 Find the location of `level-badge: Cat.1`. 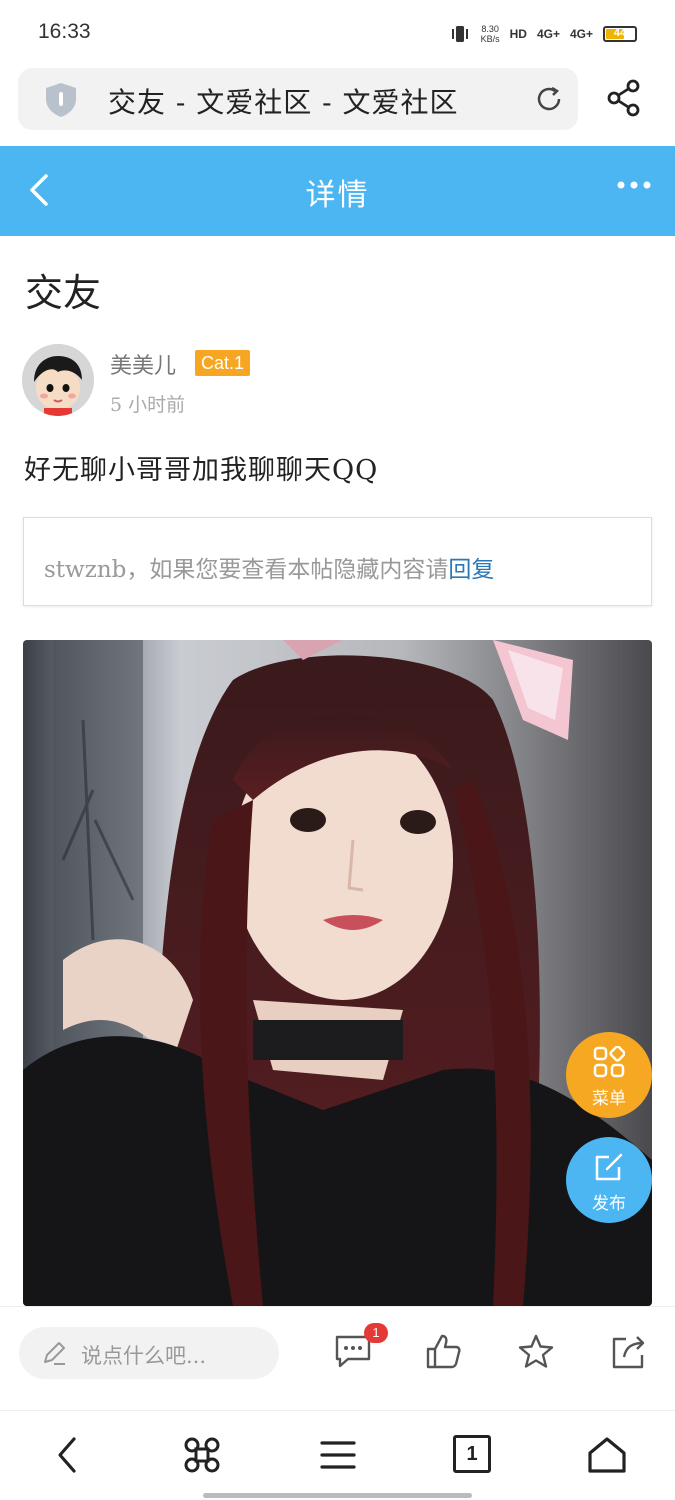

level-badge: Cat.1 is located at coordinates (223, 363).